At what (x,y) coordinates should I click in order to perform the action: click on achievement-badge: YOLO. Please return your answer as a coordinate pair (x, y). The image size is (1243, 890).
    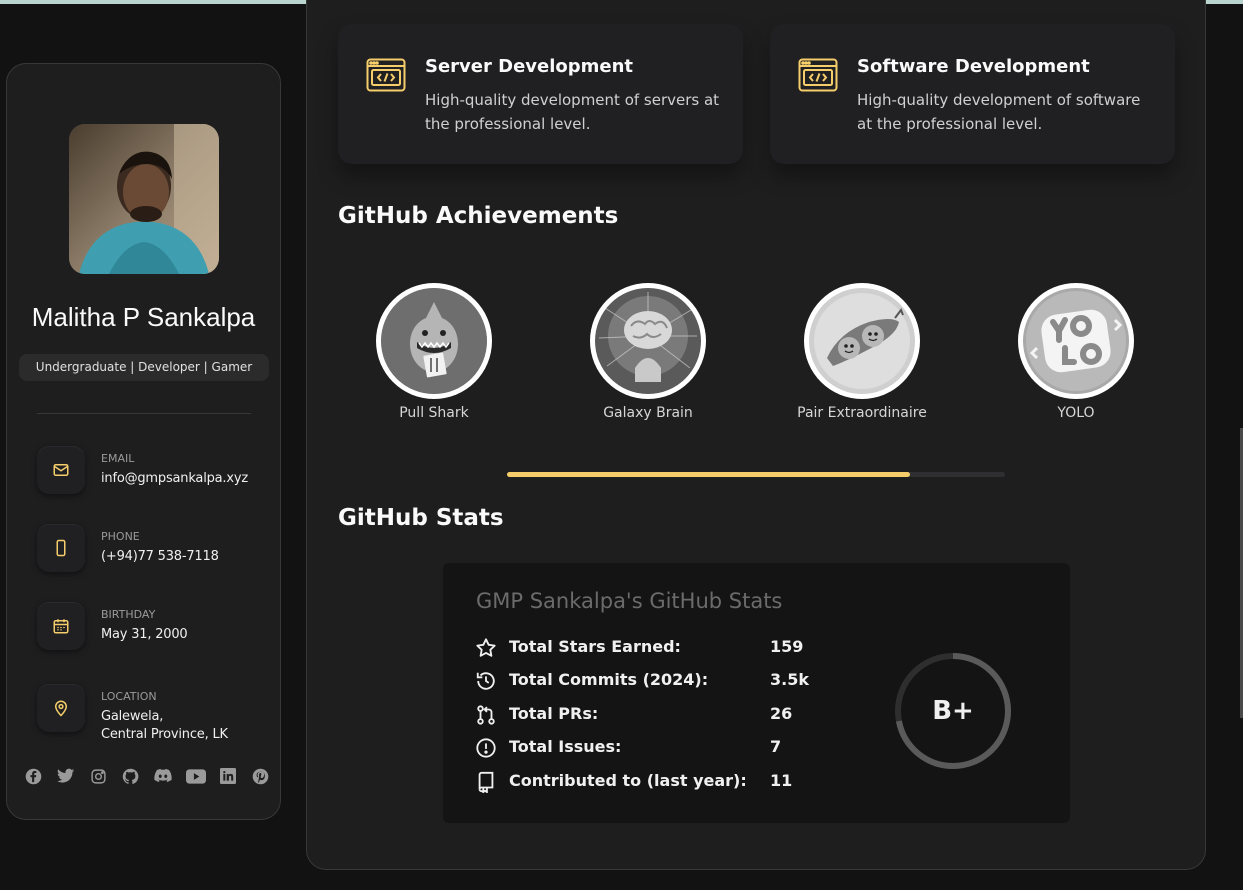
    Looking at the image, I should click on (1076, 352).